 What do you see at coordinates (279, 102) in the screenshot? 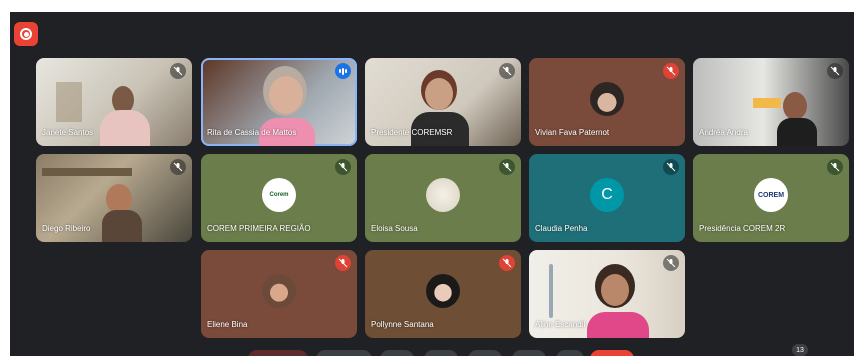
I see `participant-tile-speaking: Rita de Cassia de Mattos` at bounding box center [279, 102].